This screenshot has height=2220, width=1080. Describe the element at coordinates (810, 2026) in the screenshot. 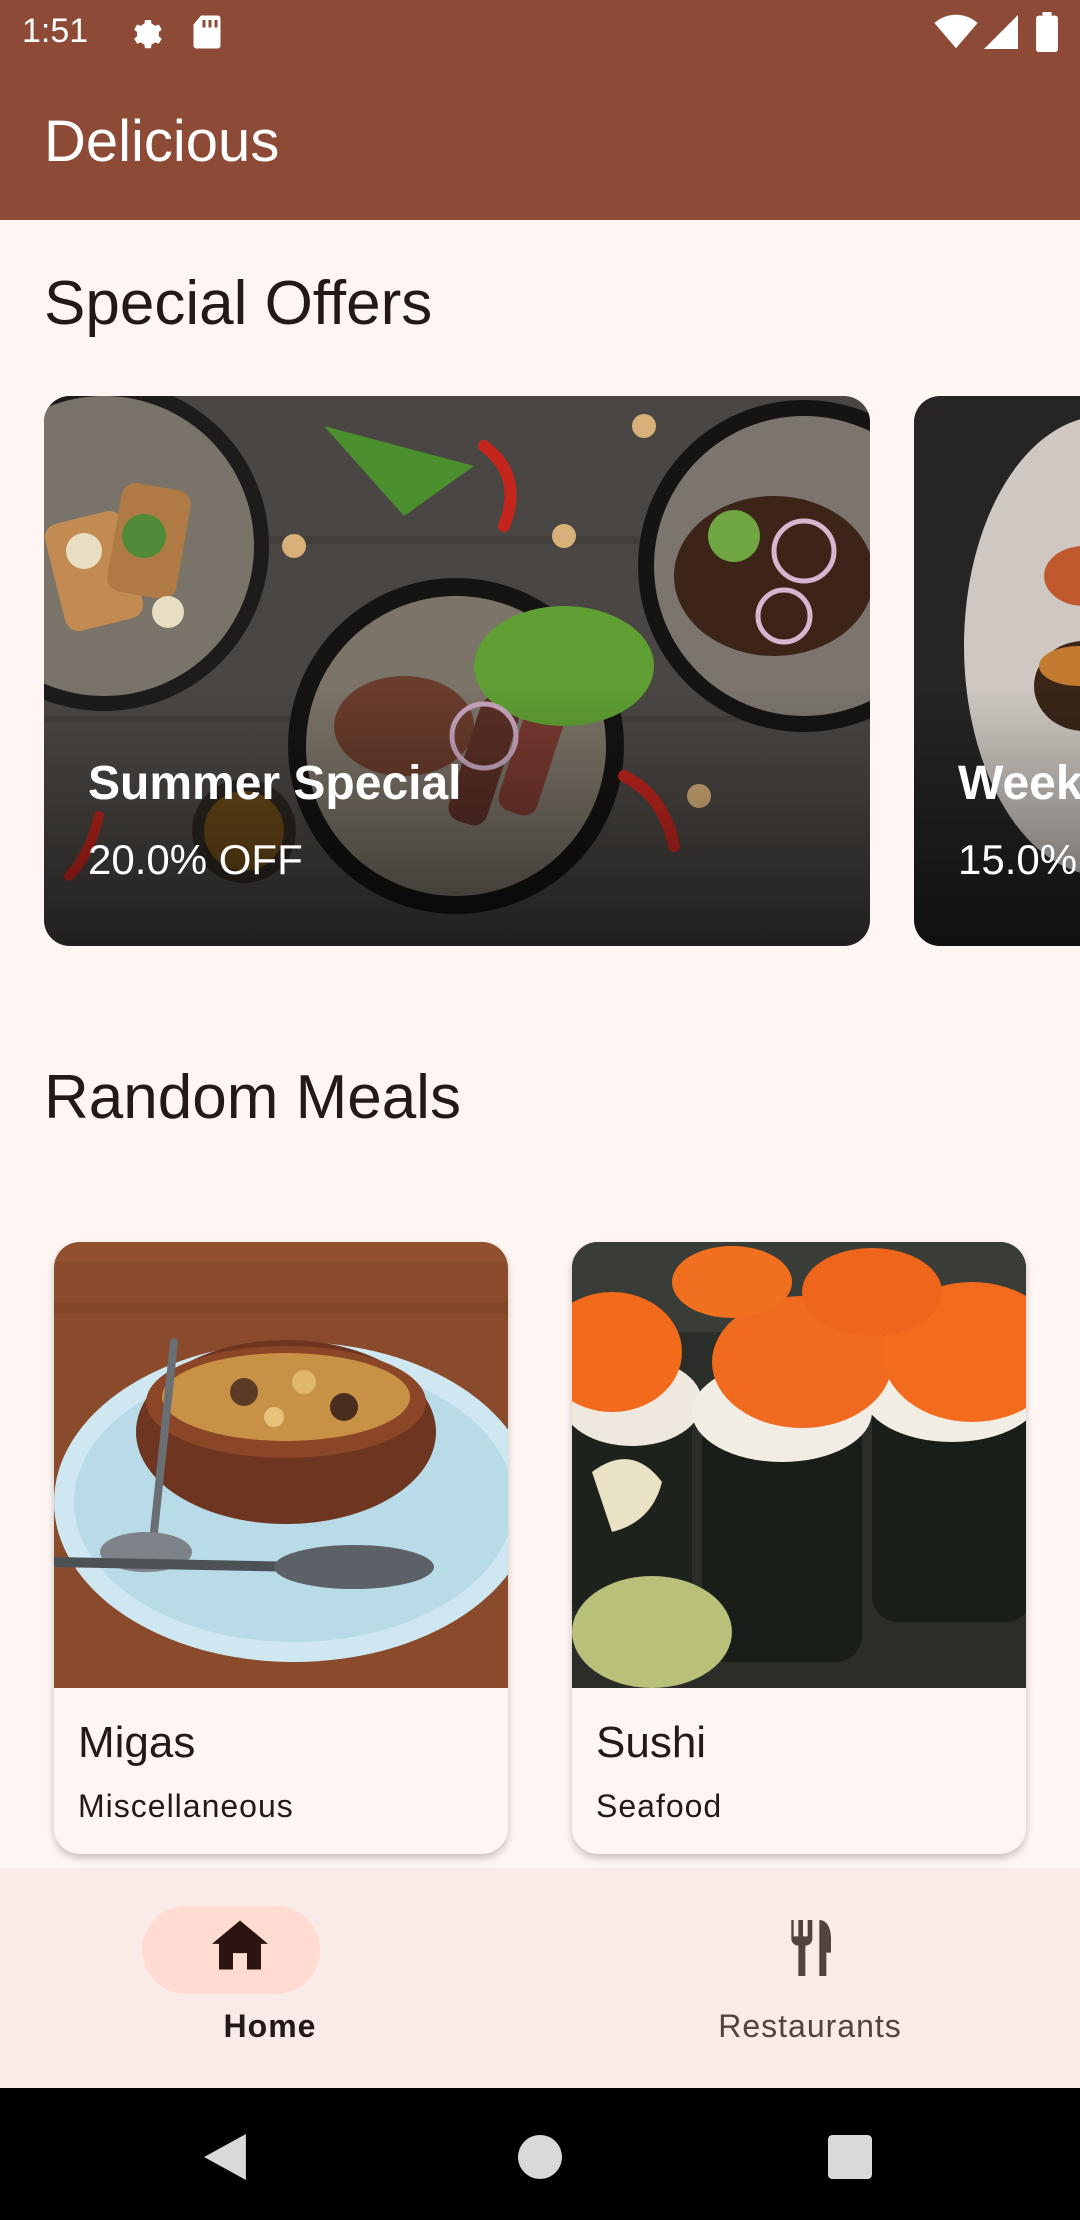

I see `nav-label-restaurants: Restaurants` at that location.